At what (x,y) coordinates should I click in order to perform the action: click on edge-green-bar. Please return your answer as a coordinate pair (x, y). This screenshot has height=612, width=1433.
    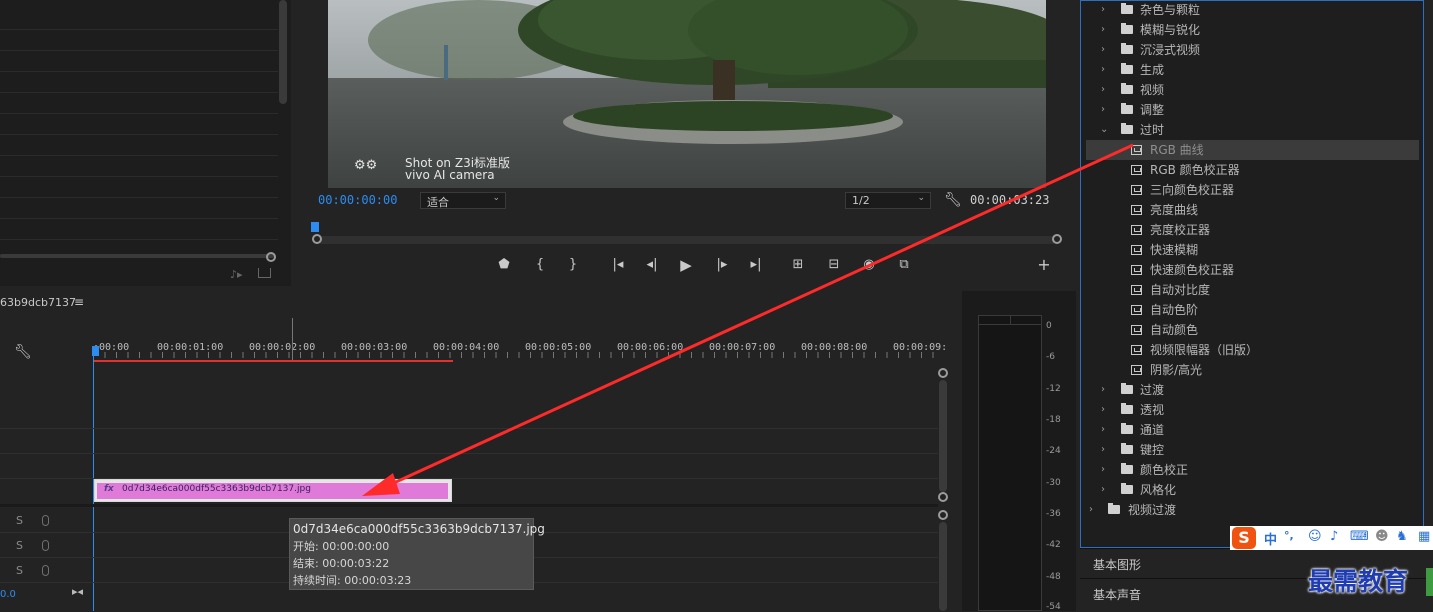
    Looking at the image, I should click on (1429, 582).